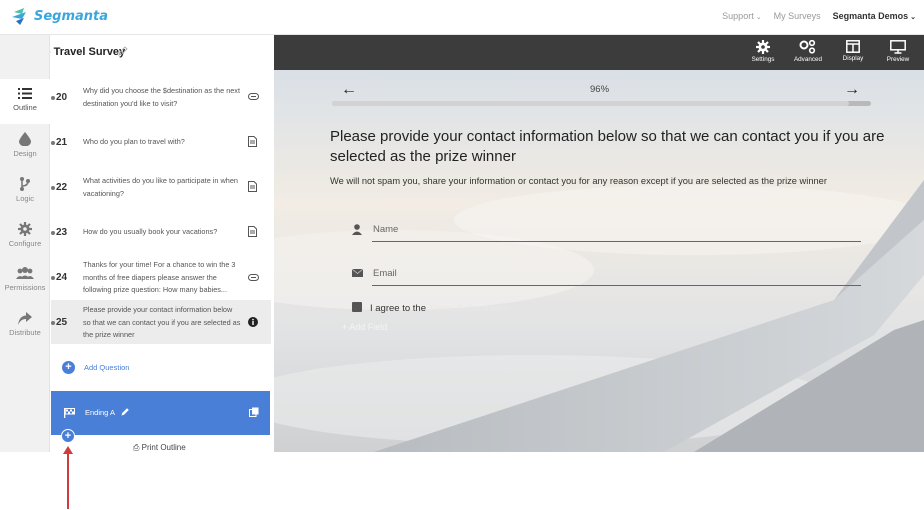  What do you see at coordinates (25, 281) in the screenshot?
I see `rail-item-permissions: Permissions` at bounding box center [25, 281].